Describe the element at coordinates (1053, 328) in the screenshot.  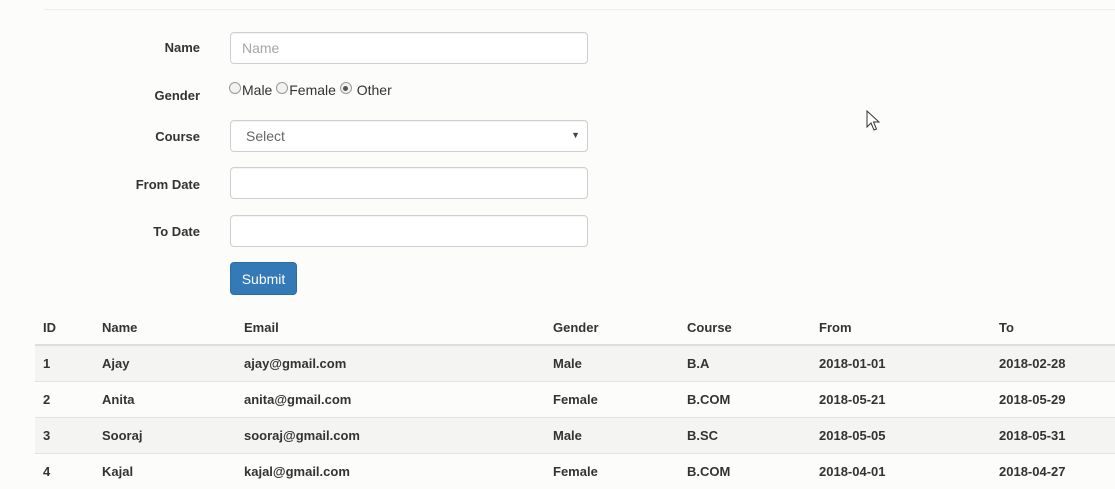
I see `header-to: To` at that location.